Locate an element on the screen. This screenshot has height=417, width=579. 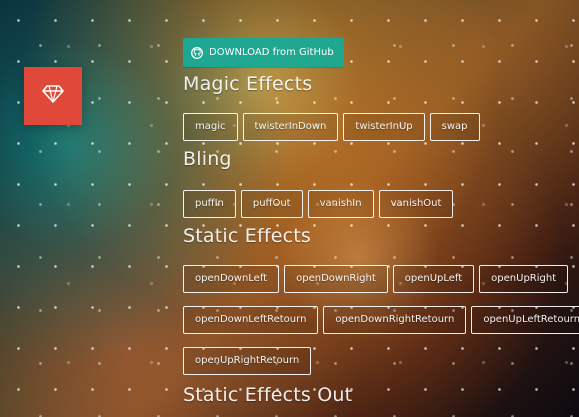
effect-button: vanishOut is located at coordinates (416, 204).